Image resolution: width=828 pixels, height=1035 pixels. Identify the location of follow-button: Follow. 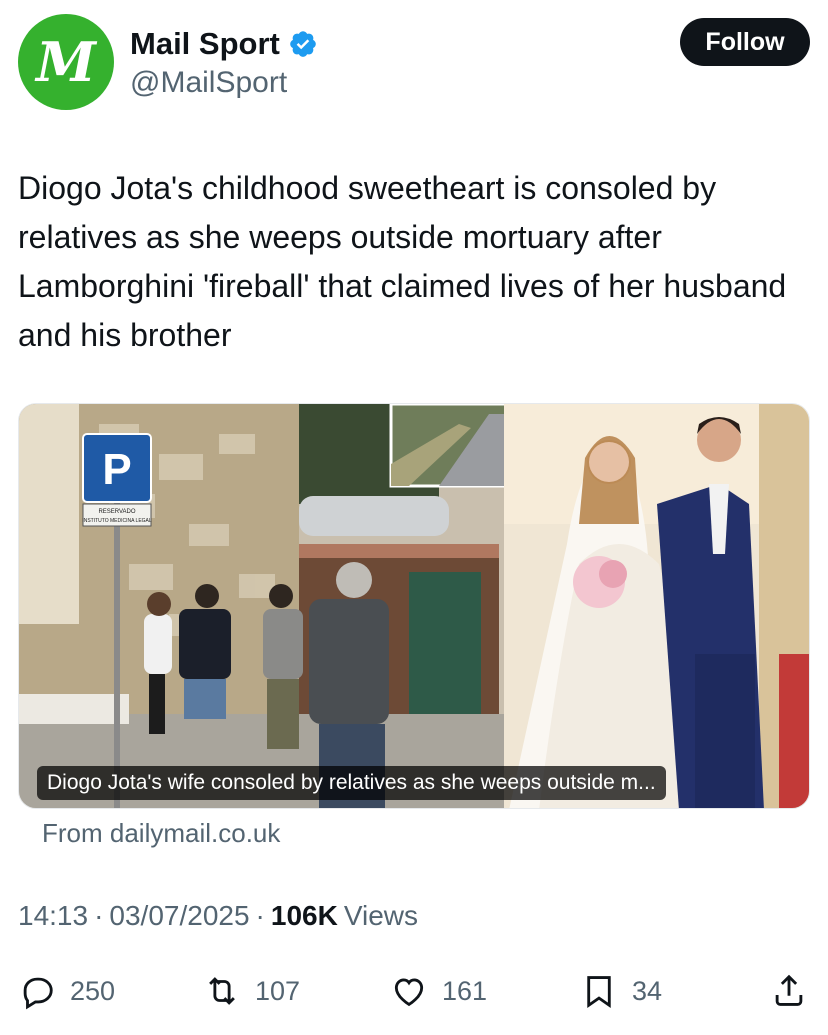
(745, 42).